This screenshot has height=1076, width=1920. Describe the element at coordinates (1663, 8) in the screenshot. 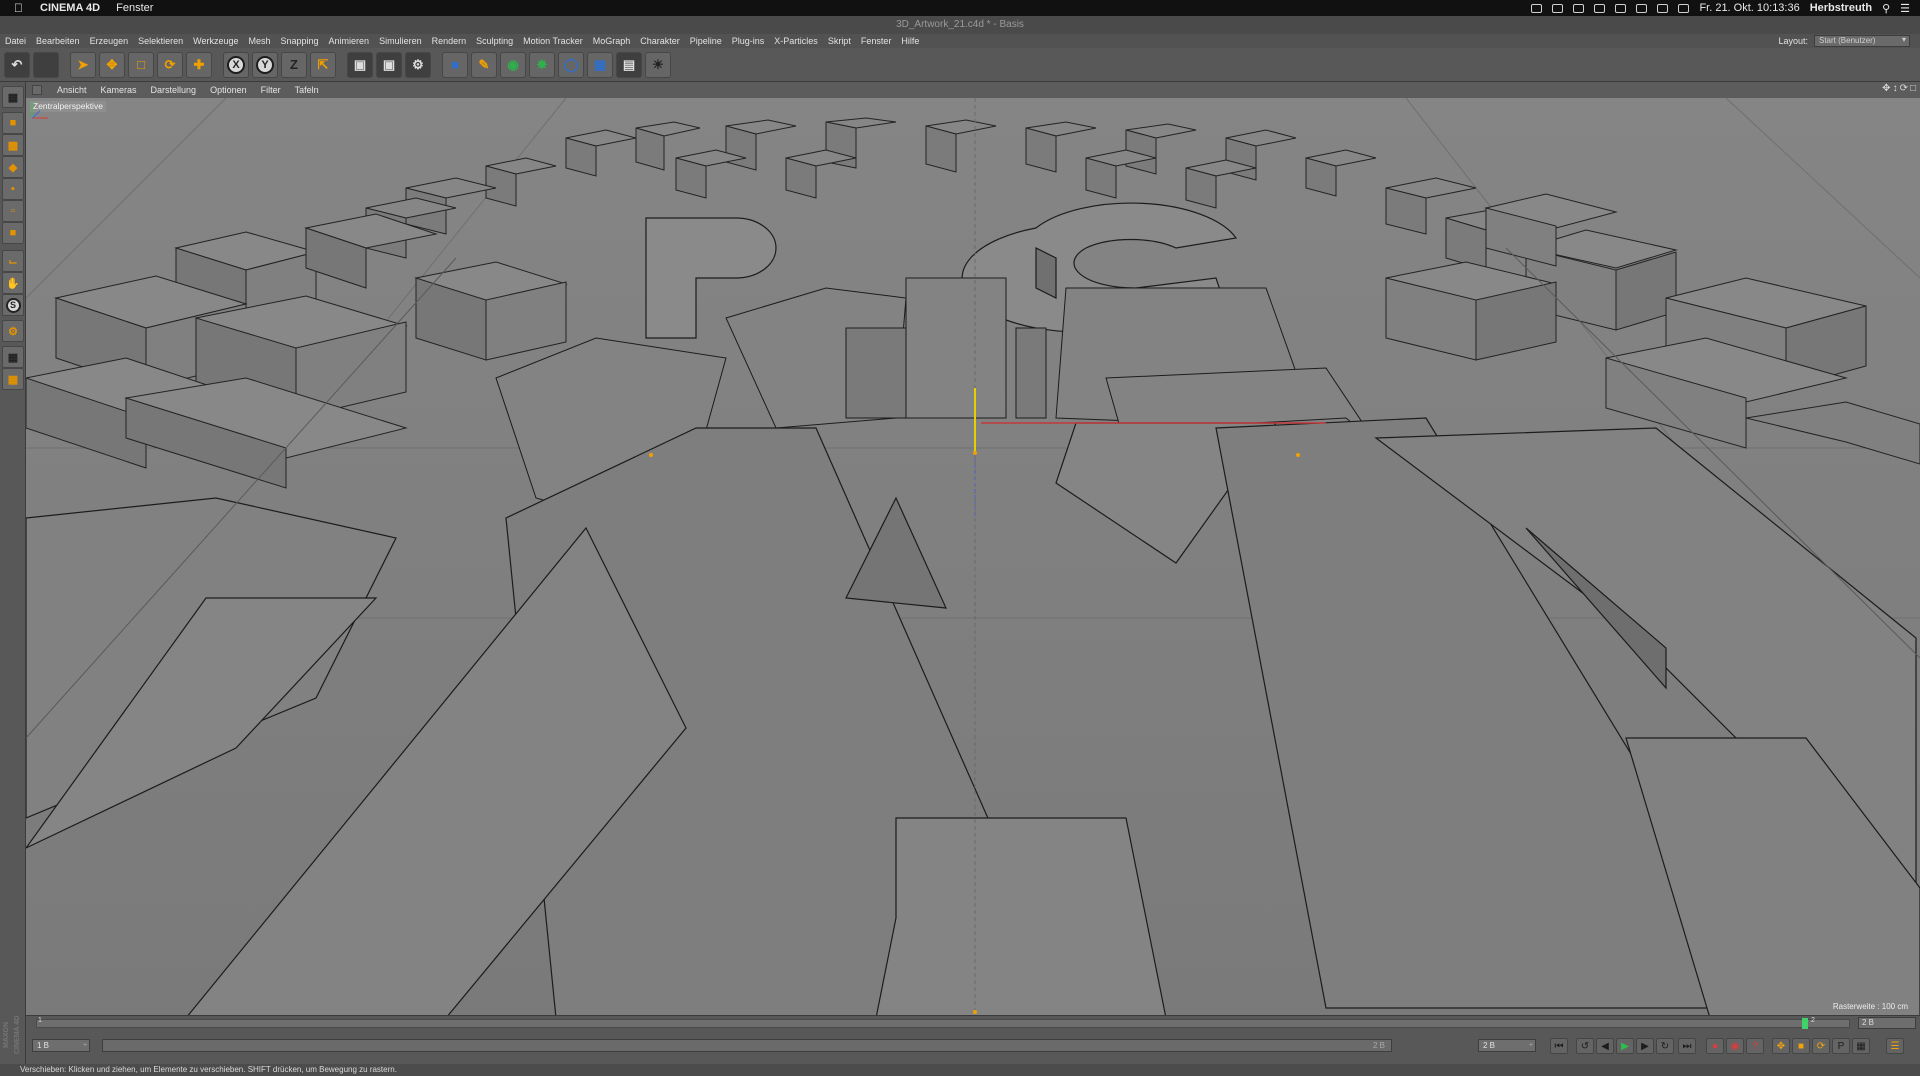

I see `volume-icon` at that location.